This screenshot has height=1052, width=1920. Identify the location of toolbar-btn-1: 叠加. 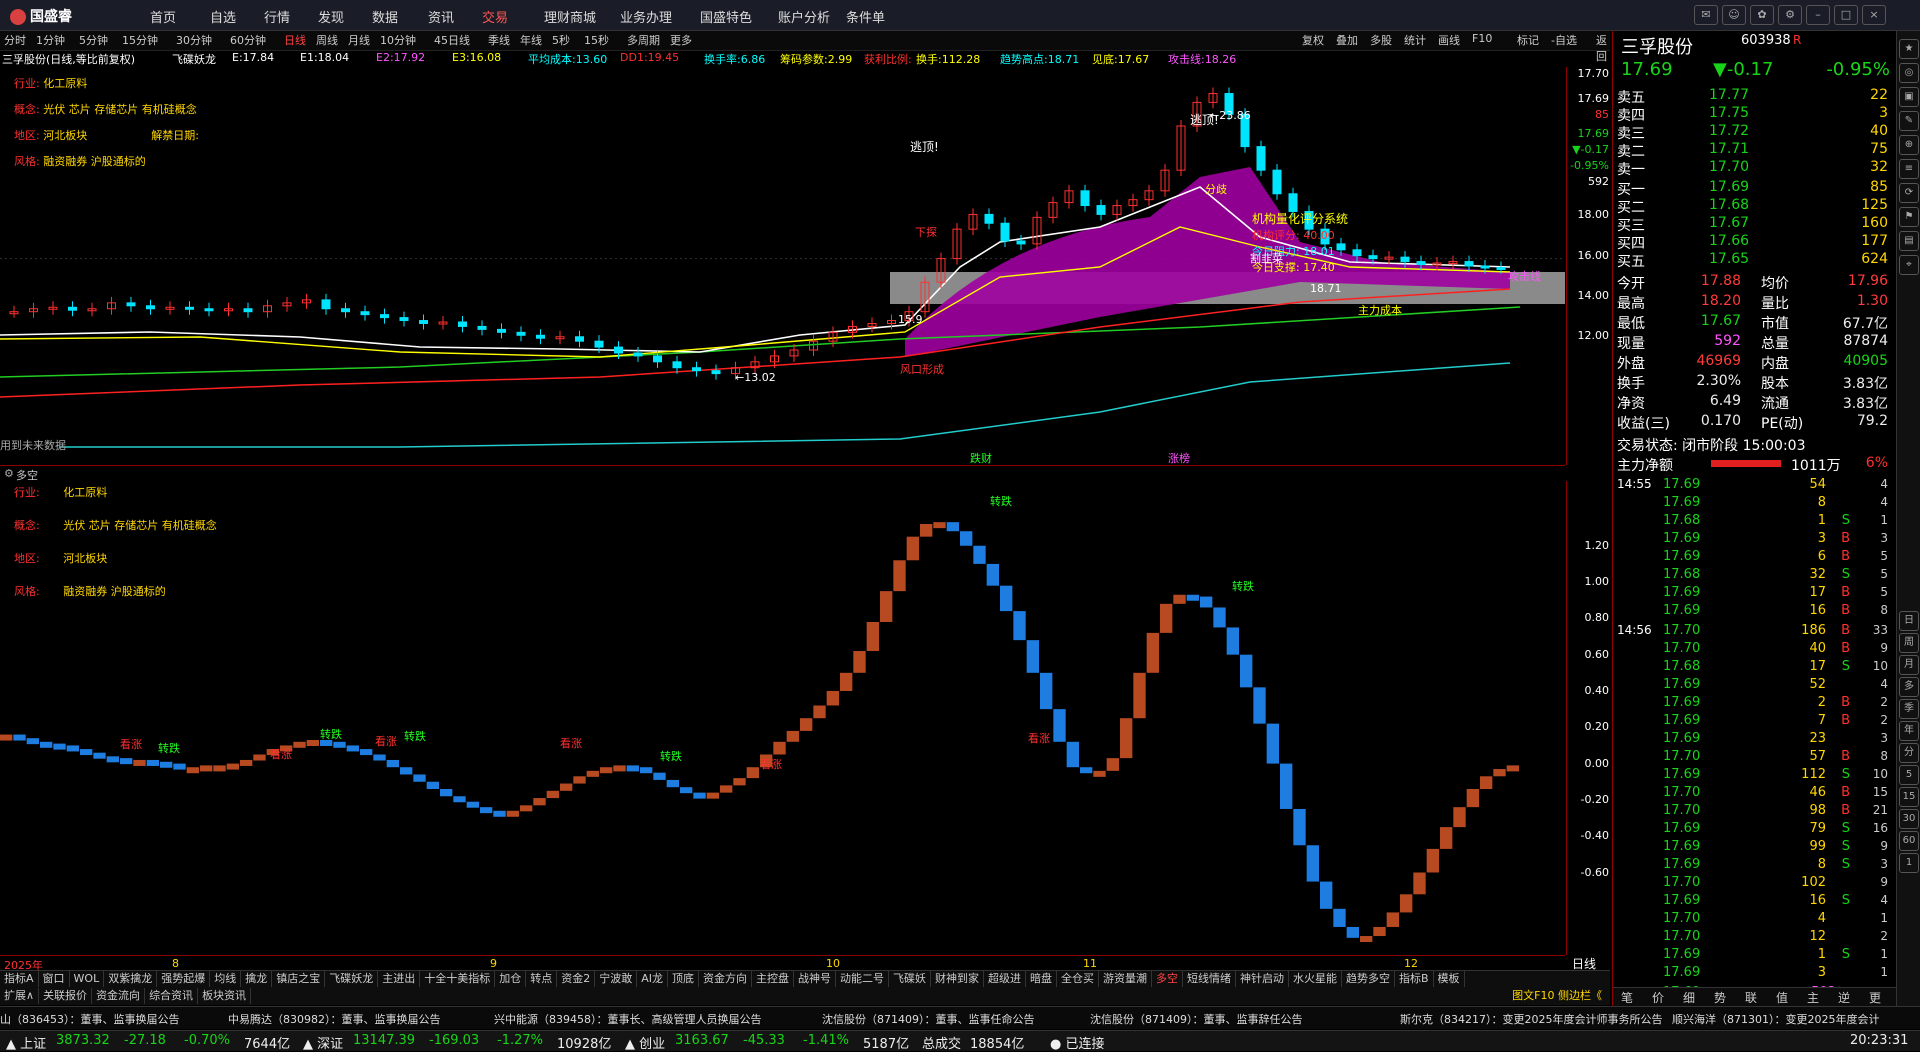
(1347, 40).